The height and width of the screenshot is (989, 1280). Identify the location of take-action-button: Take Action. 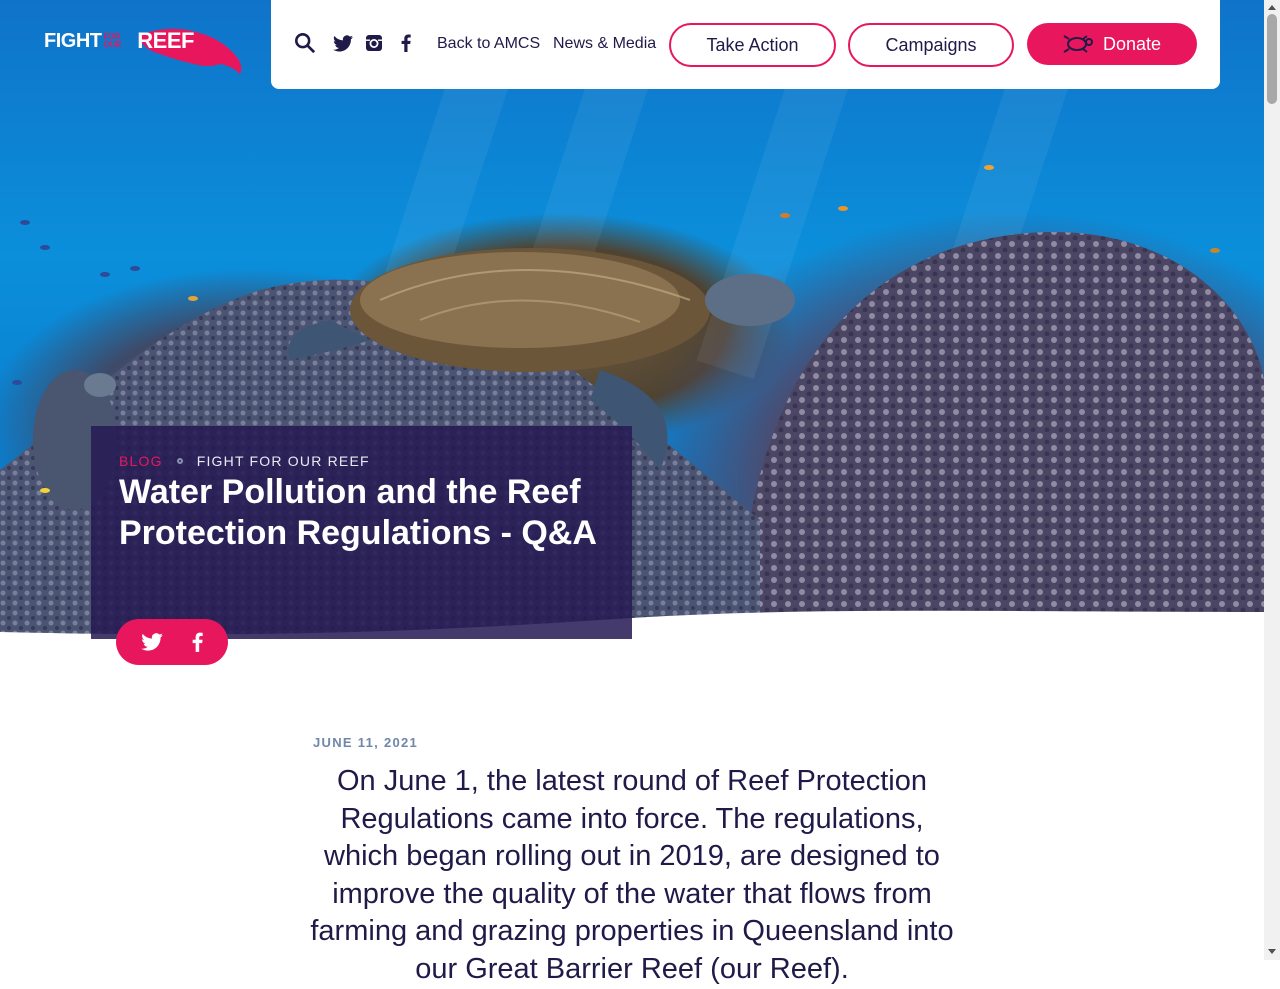
(752, 45).